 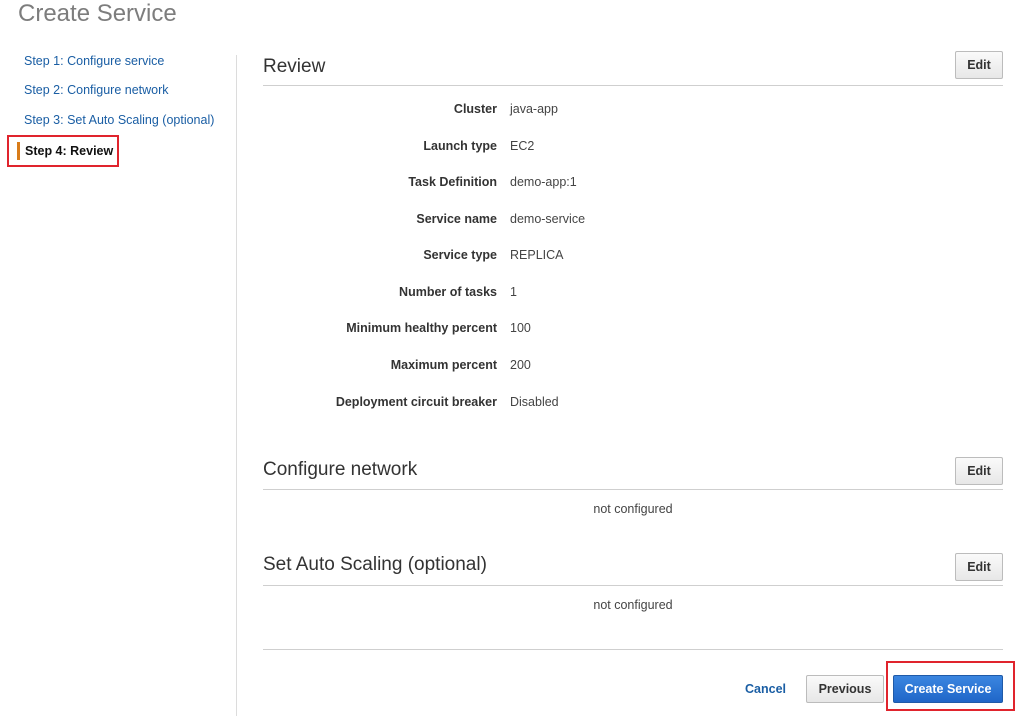 What do you see at coordinates (96, 90) in the screenshot?
I see `step-configure-network: Step 2: Configure network` at bounding box center [96, 90].